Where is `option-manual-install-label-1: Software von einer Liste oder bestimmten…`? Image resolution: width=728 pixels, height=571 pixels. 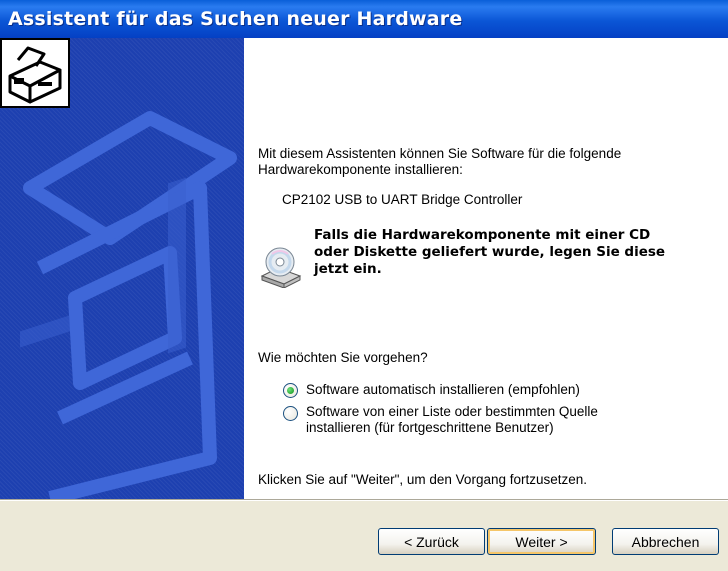
option-manual-install-label-1: Software von einer Liste oder bestimmten… is located at coordinates (452, 412).